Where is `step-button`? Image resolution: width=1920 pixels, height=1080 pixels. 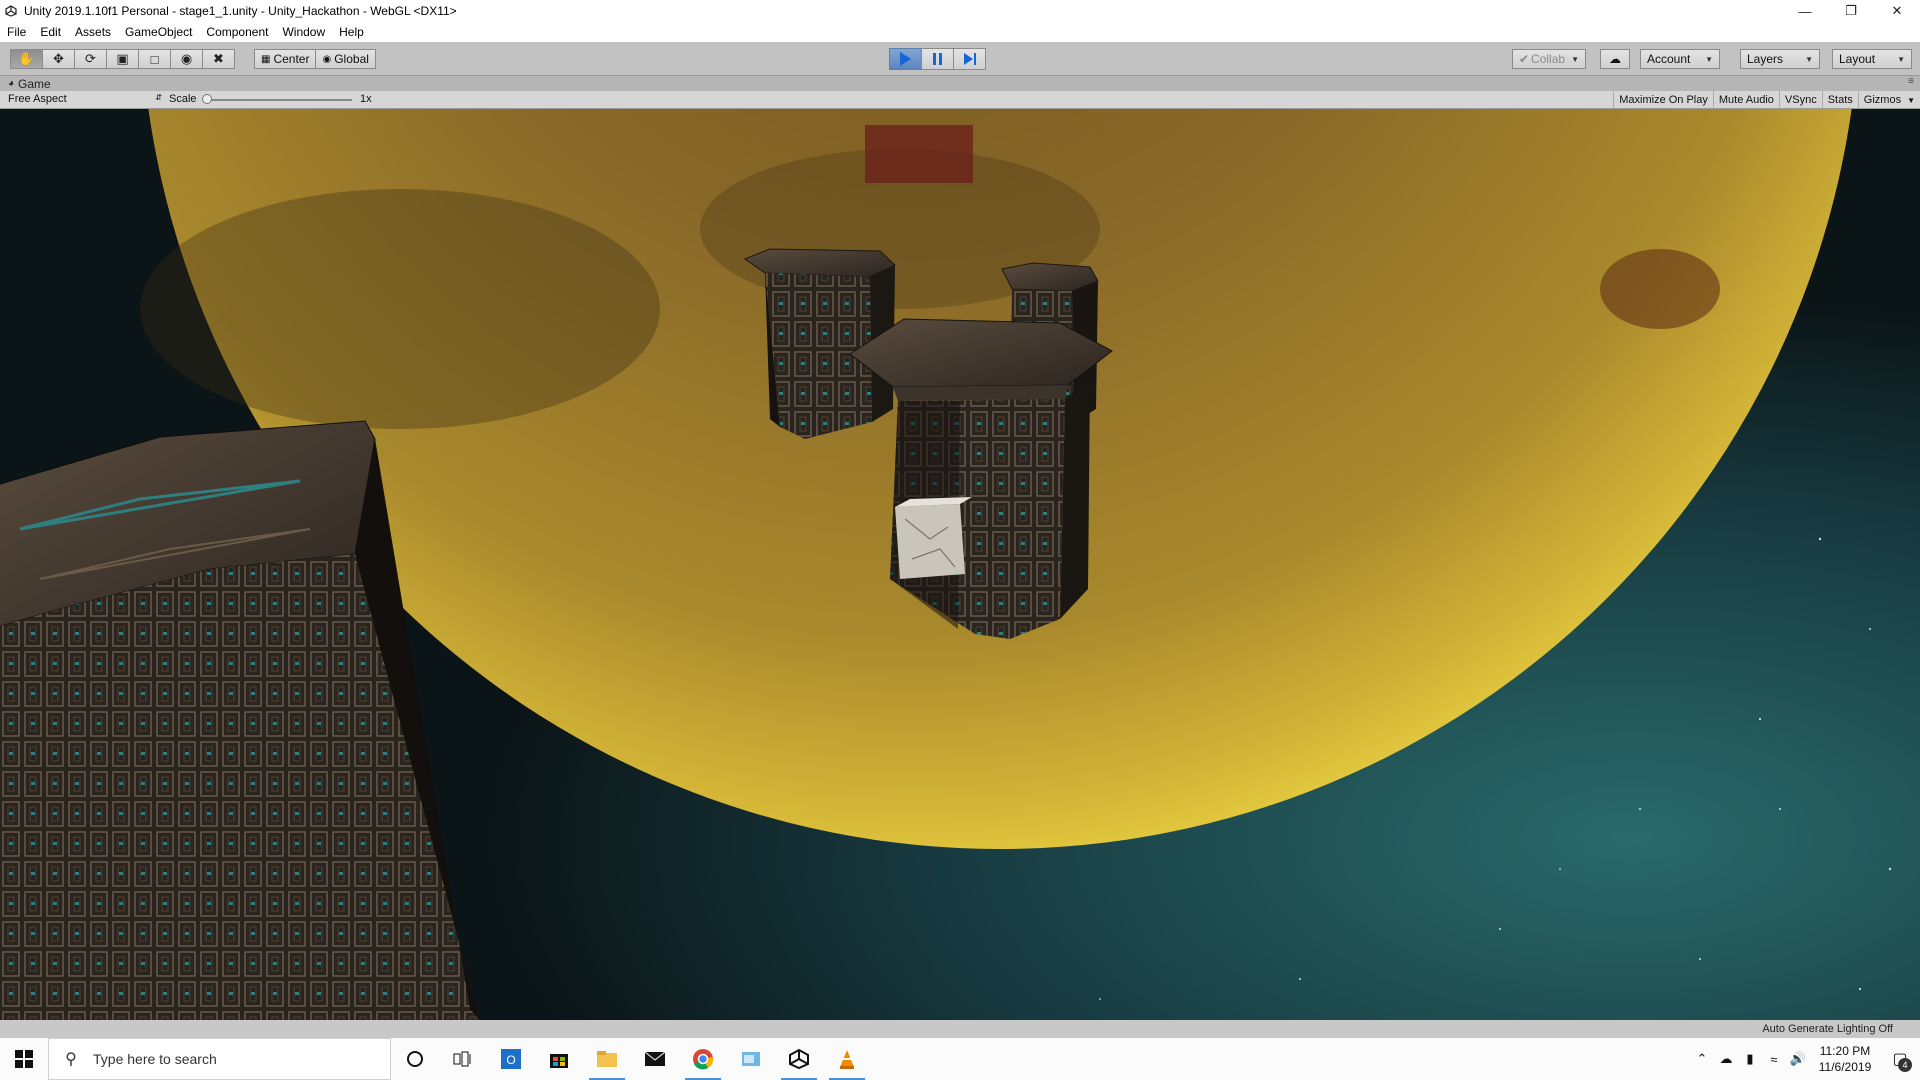
step-button is located at coordinates (969, 59).